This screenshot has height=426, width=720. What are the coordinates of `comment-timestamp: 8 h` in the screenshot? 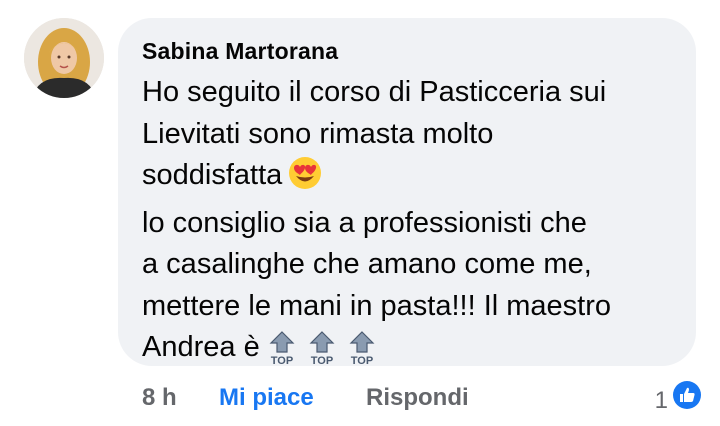 It's located at (159, 398).